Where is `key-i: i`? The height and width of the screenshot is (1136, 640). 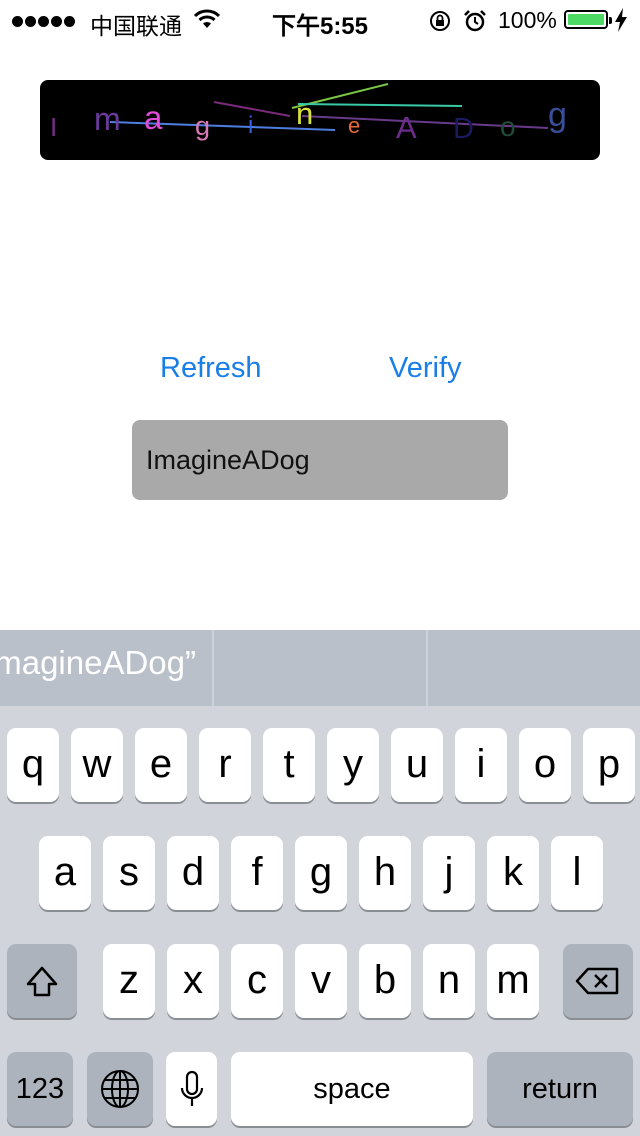
key-i: i is located at coordinates (481, 765).